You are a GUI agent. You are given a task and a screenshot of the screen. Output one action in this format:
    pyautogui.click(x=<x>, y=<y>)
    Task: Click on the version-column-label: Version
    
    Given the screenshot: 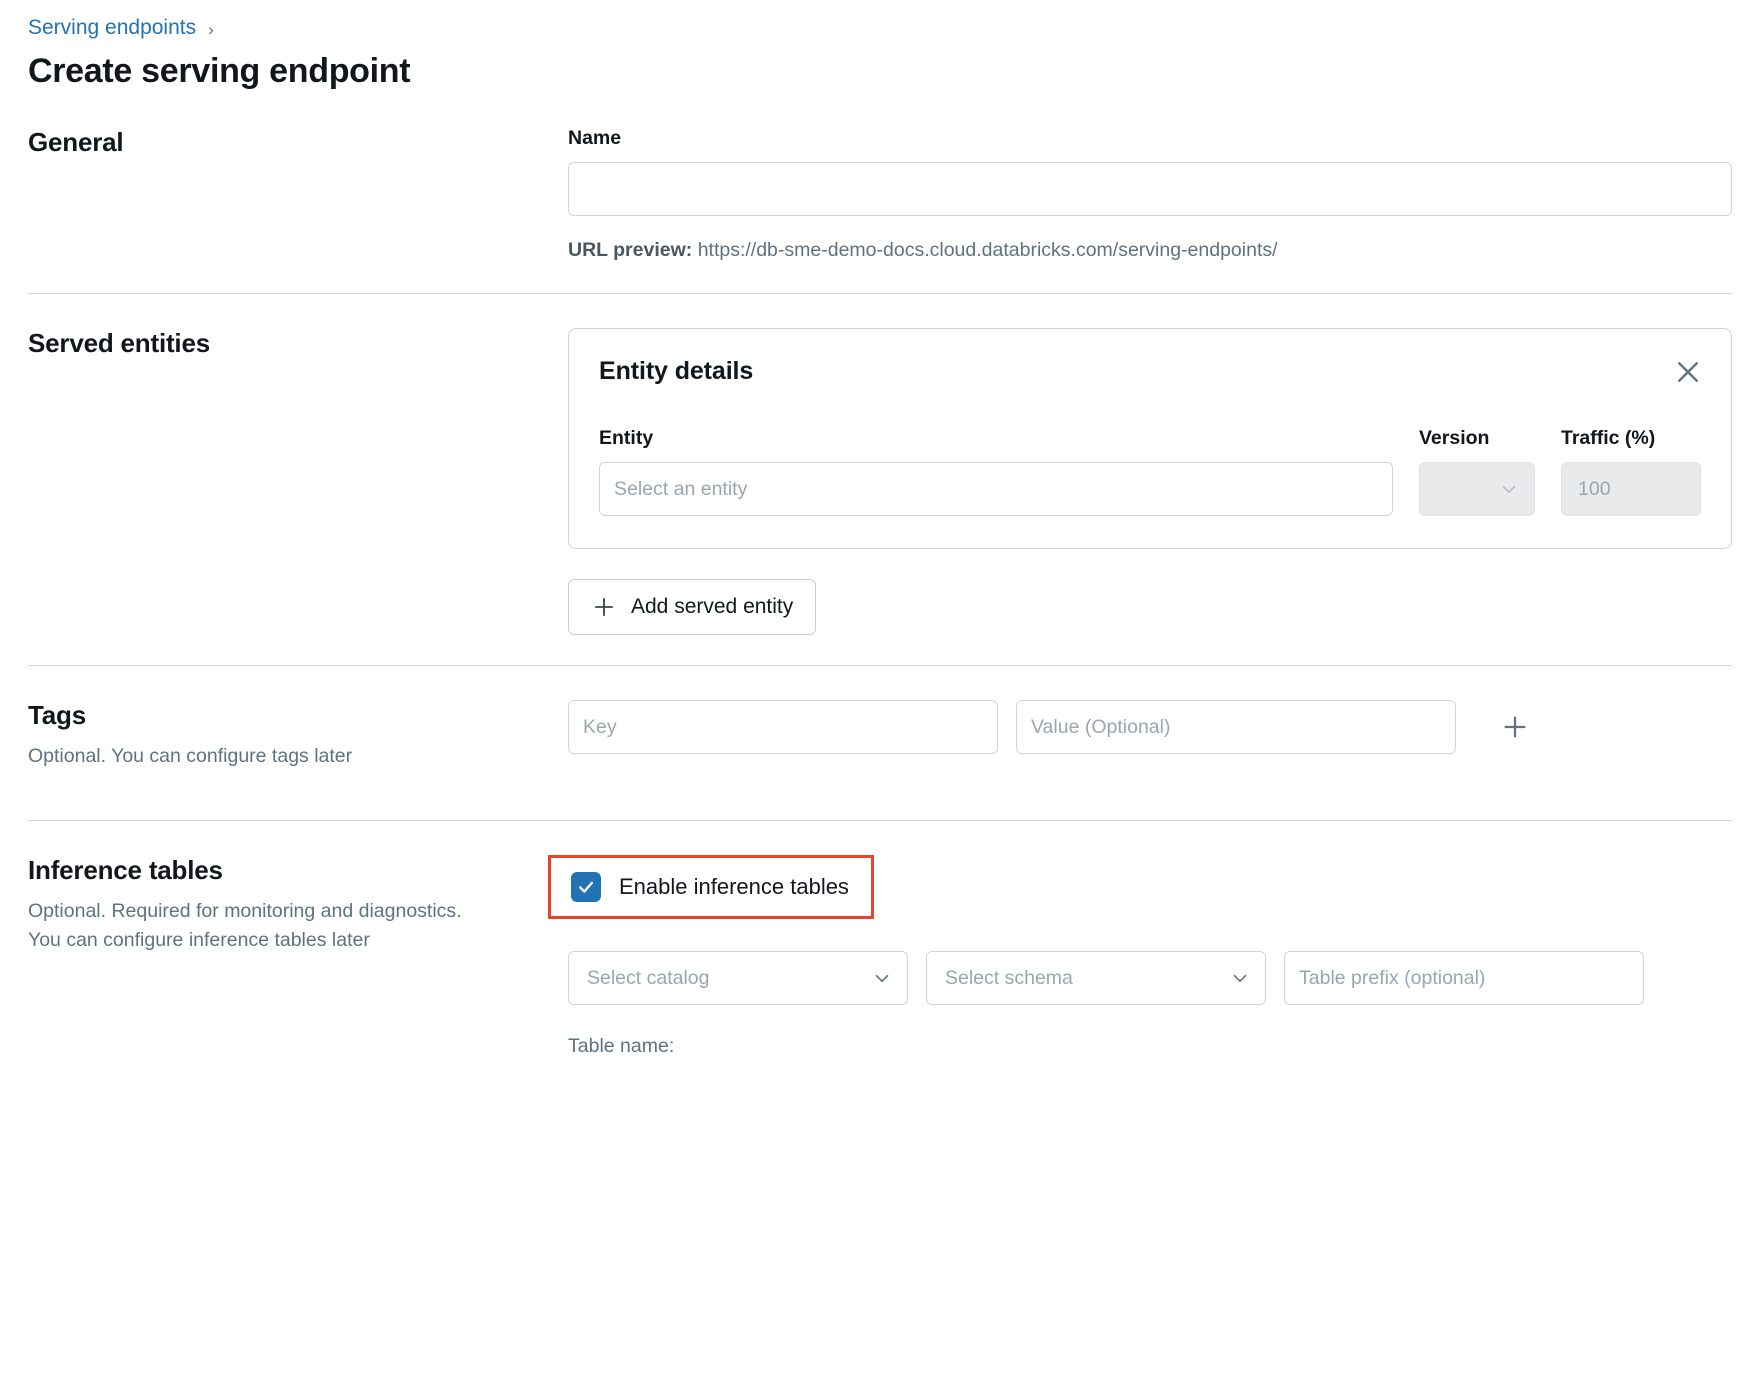 What is the action you would take?
    pyautogui.click(x=1454, y=438)
    